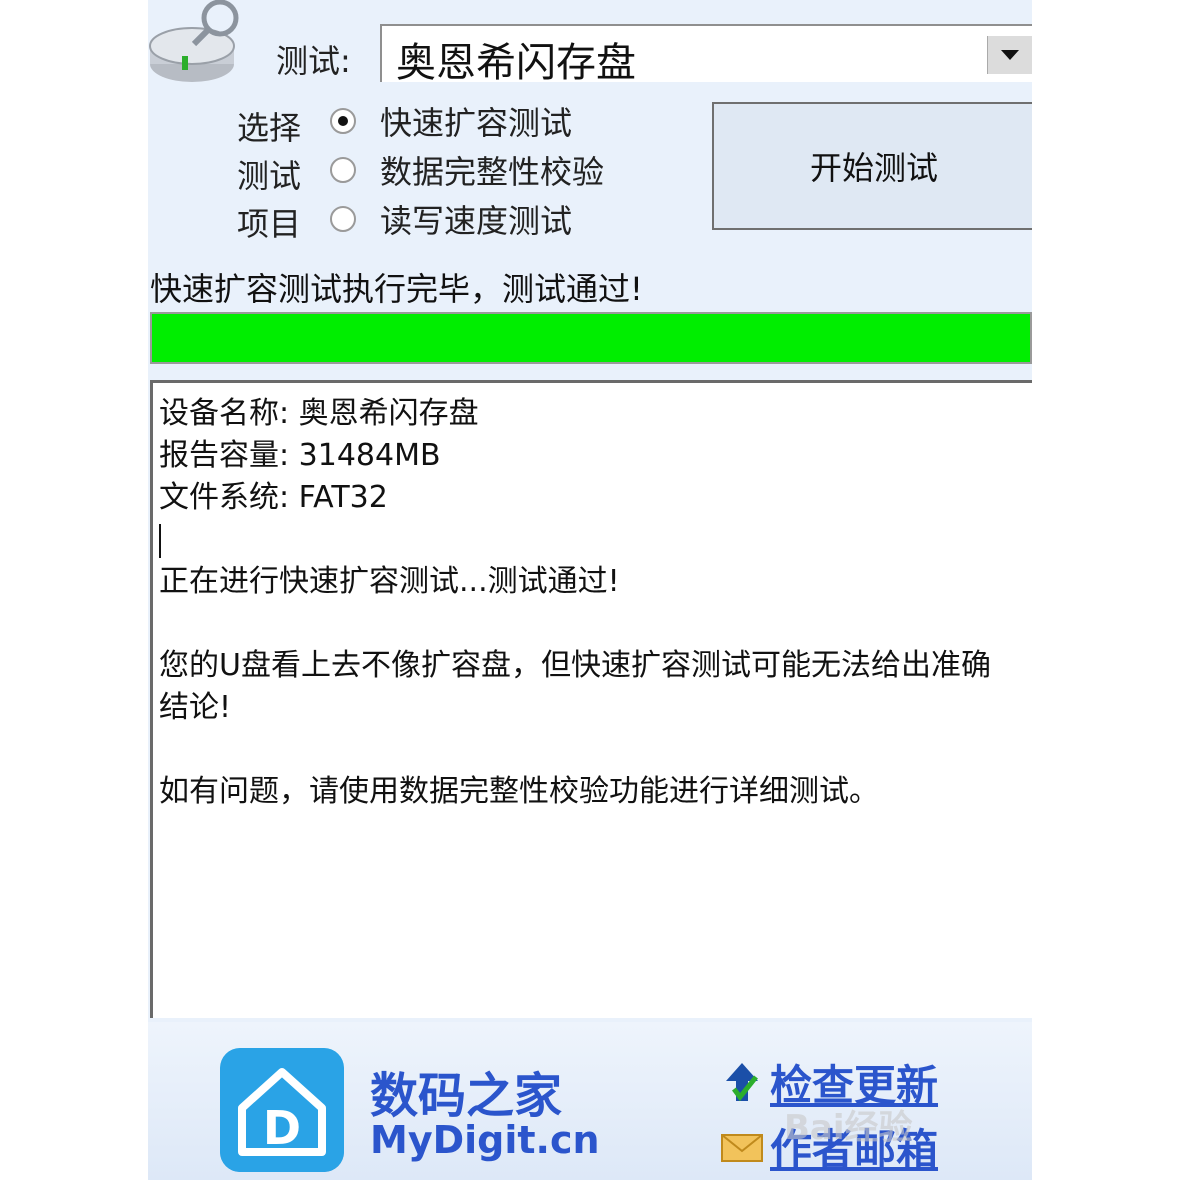 The height and width of the screenshot is (1180, 1180). Describe the element at coordinates (466, 1091) in the screenshot. I see `brand-name: 数码之家` at that location.